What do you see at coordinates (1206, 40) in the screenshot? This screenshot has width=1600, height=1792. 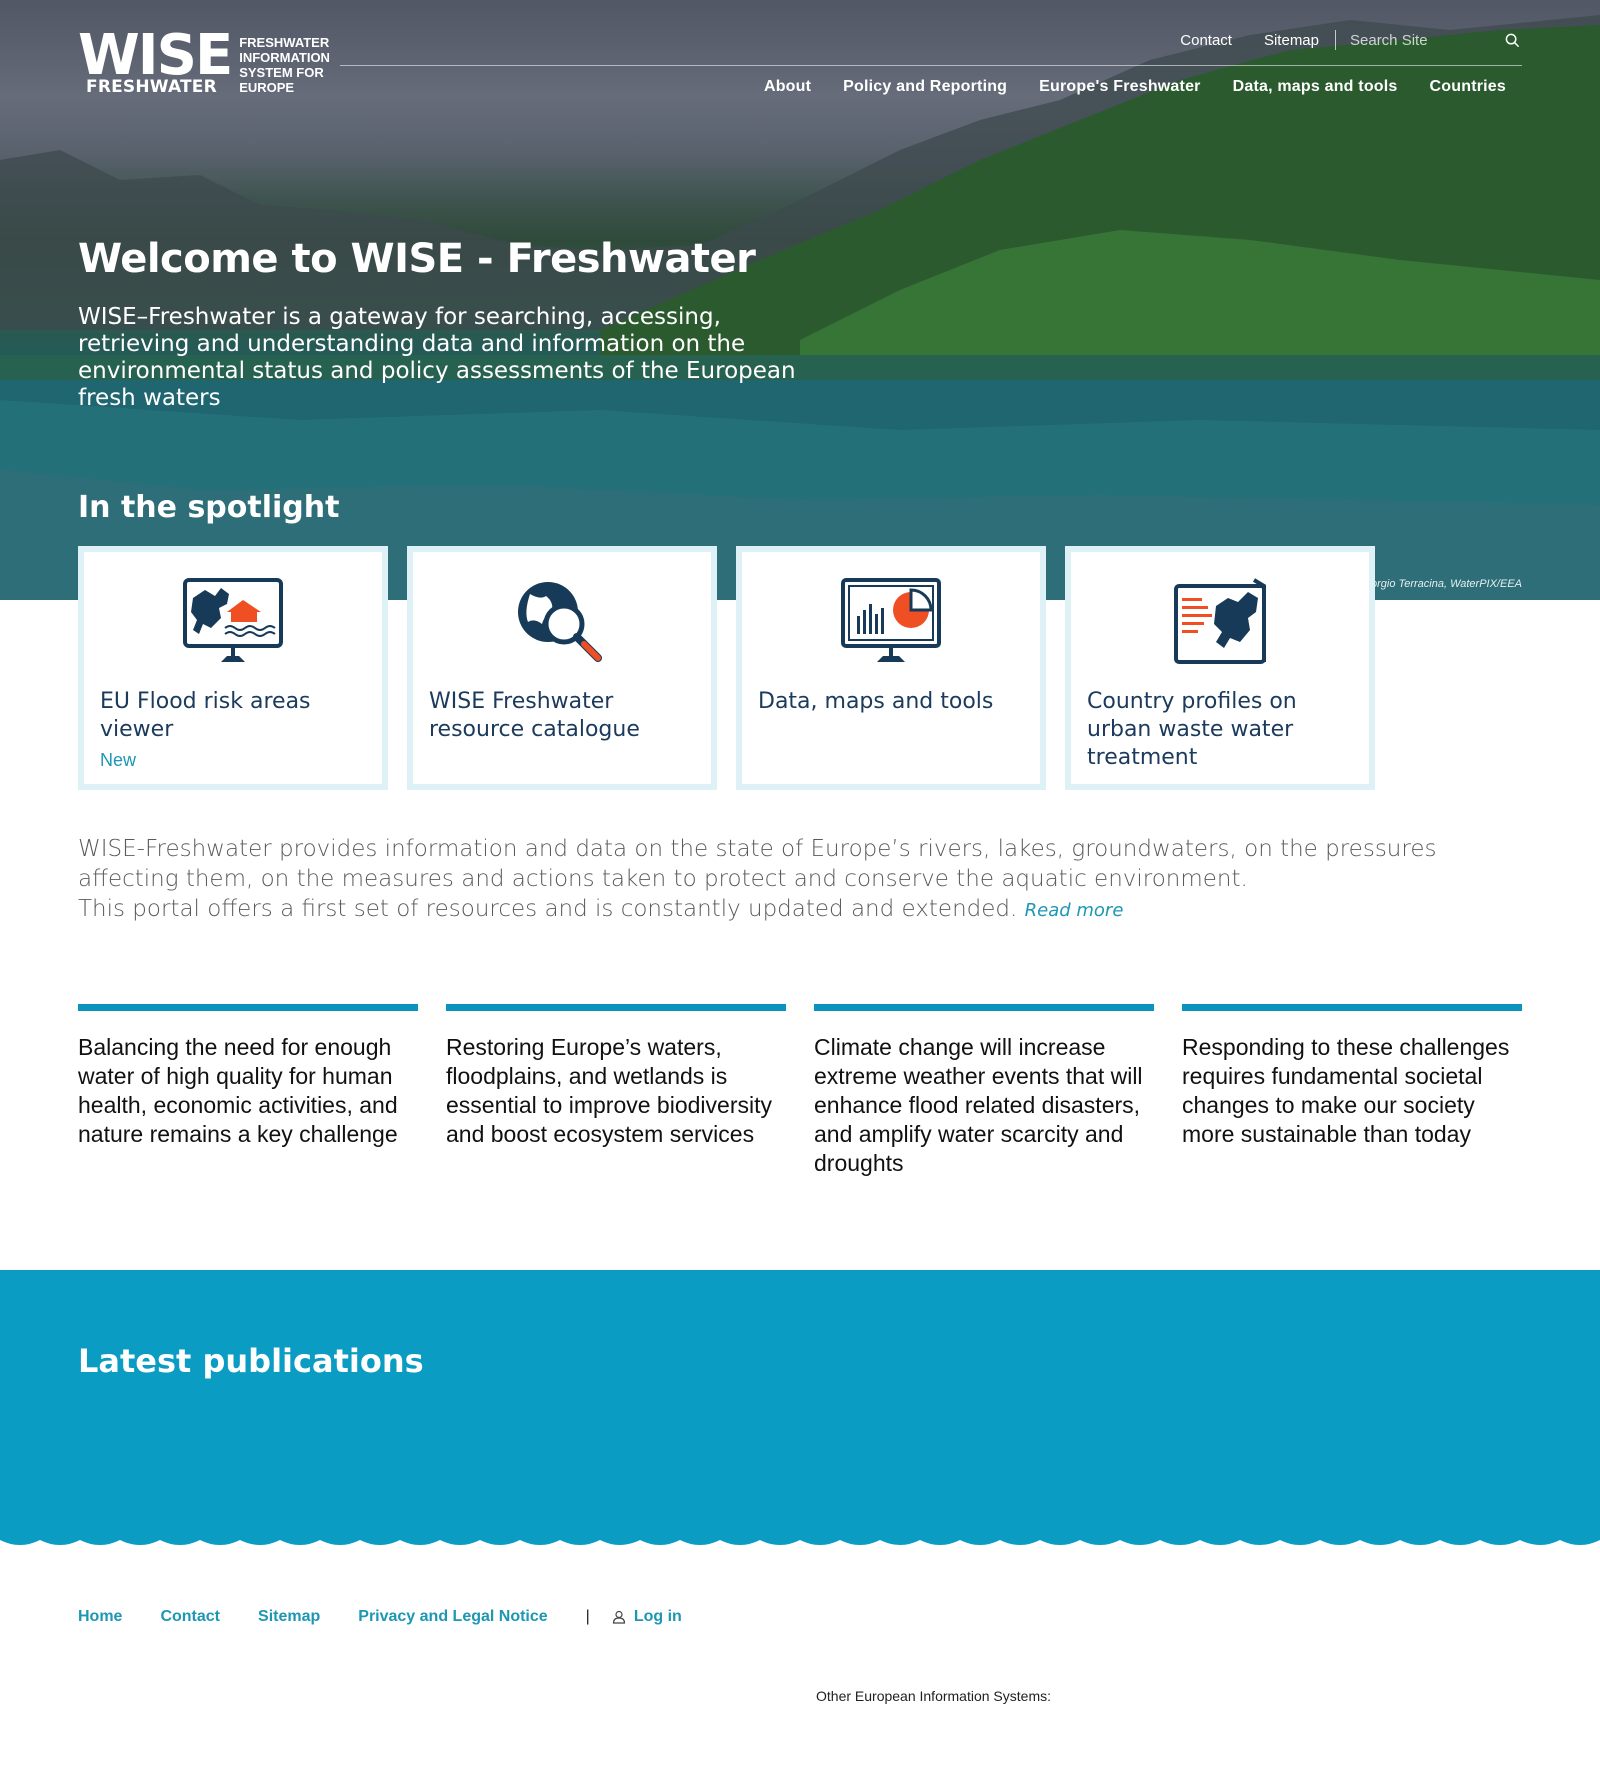 I see `top-link-contact: Contact` at bounding box center [1206, 40].